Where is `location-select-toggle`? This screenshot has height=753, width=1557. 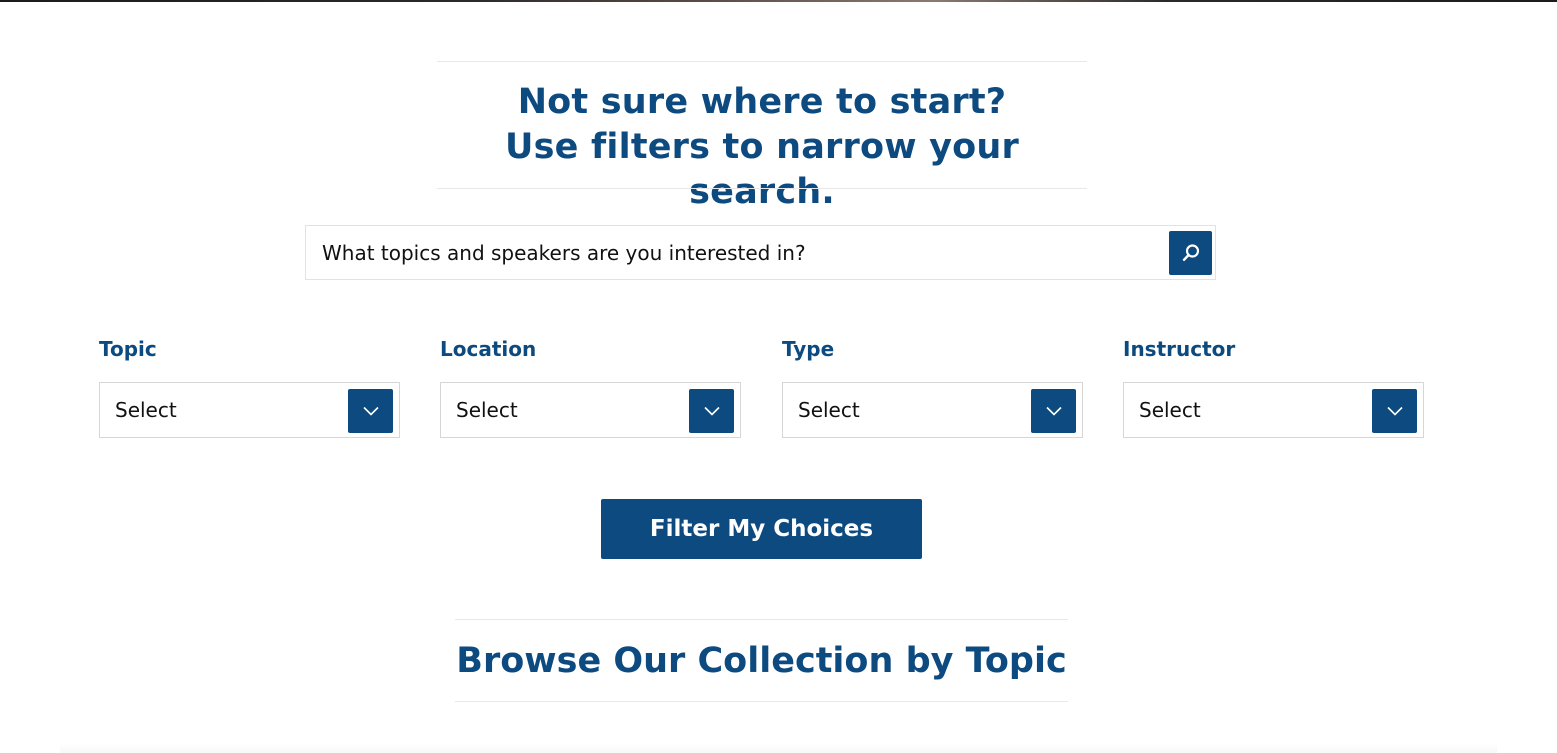
location-select-toggle is located at coordinates (711, 411).